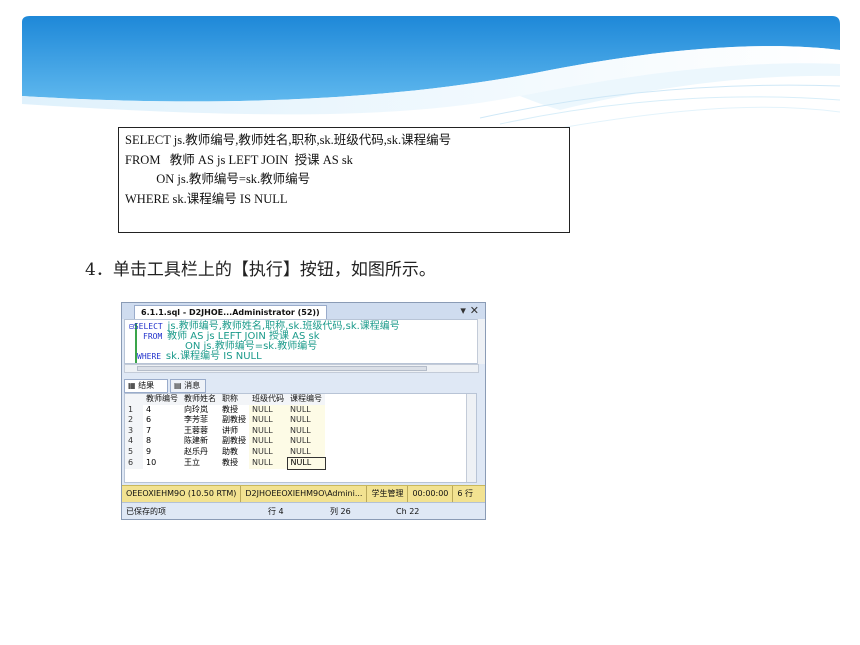 This screenshot has width=860, height=645. Describe the element at coordinates (340, 511) in the screenshot. I see `status-column: 列 26` at that location.